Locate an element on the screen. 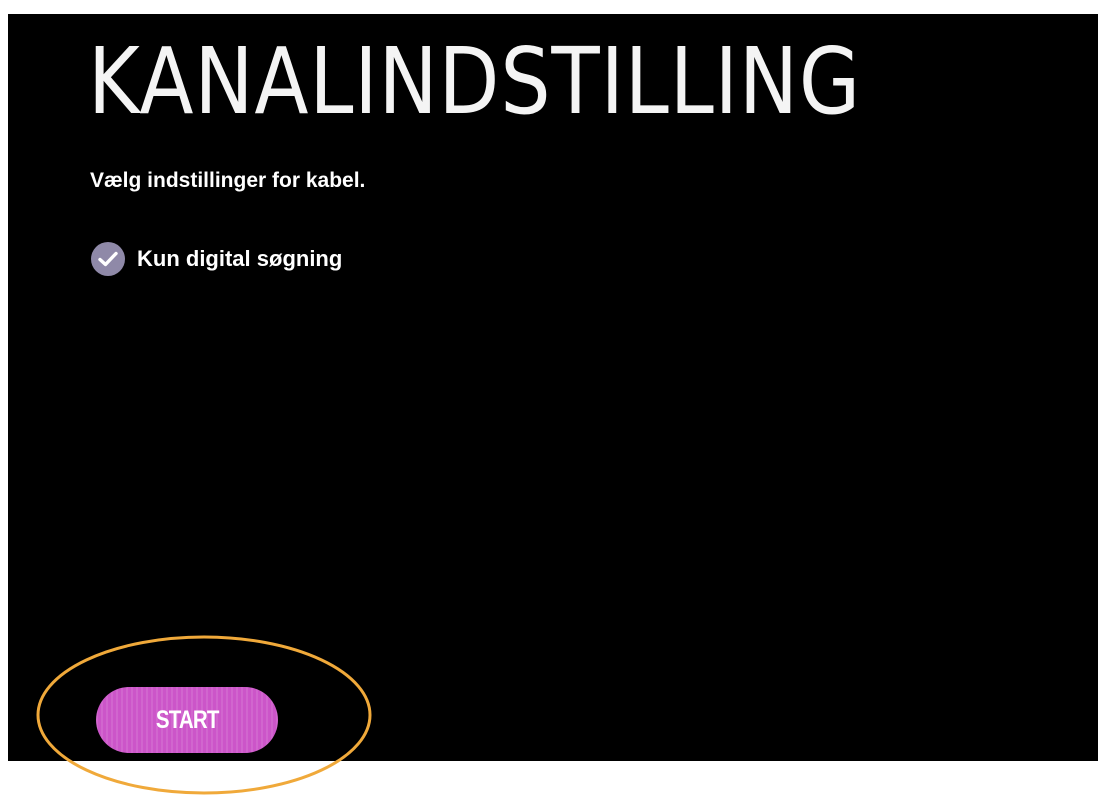 This screenshot has height=801, width=1098. start-button-label: START is located at coordinates (187, 719).